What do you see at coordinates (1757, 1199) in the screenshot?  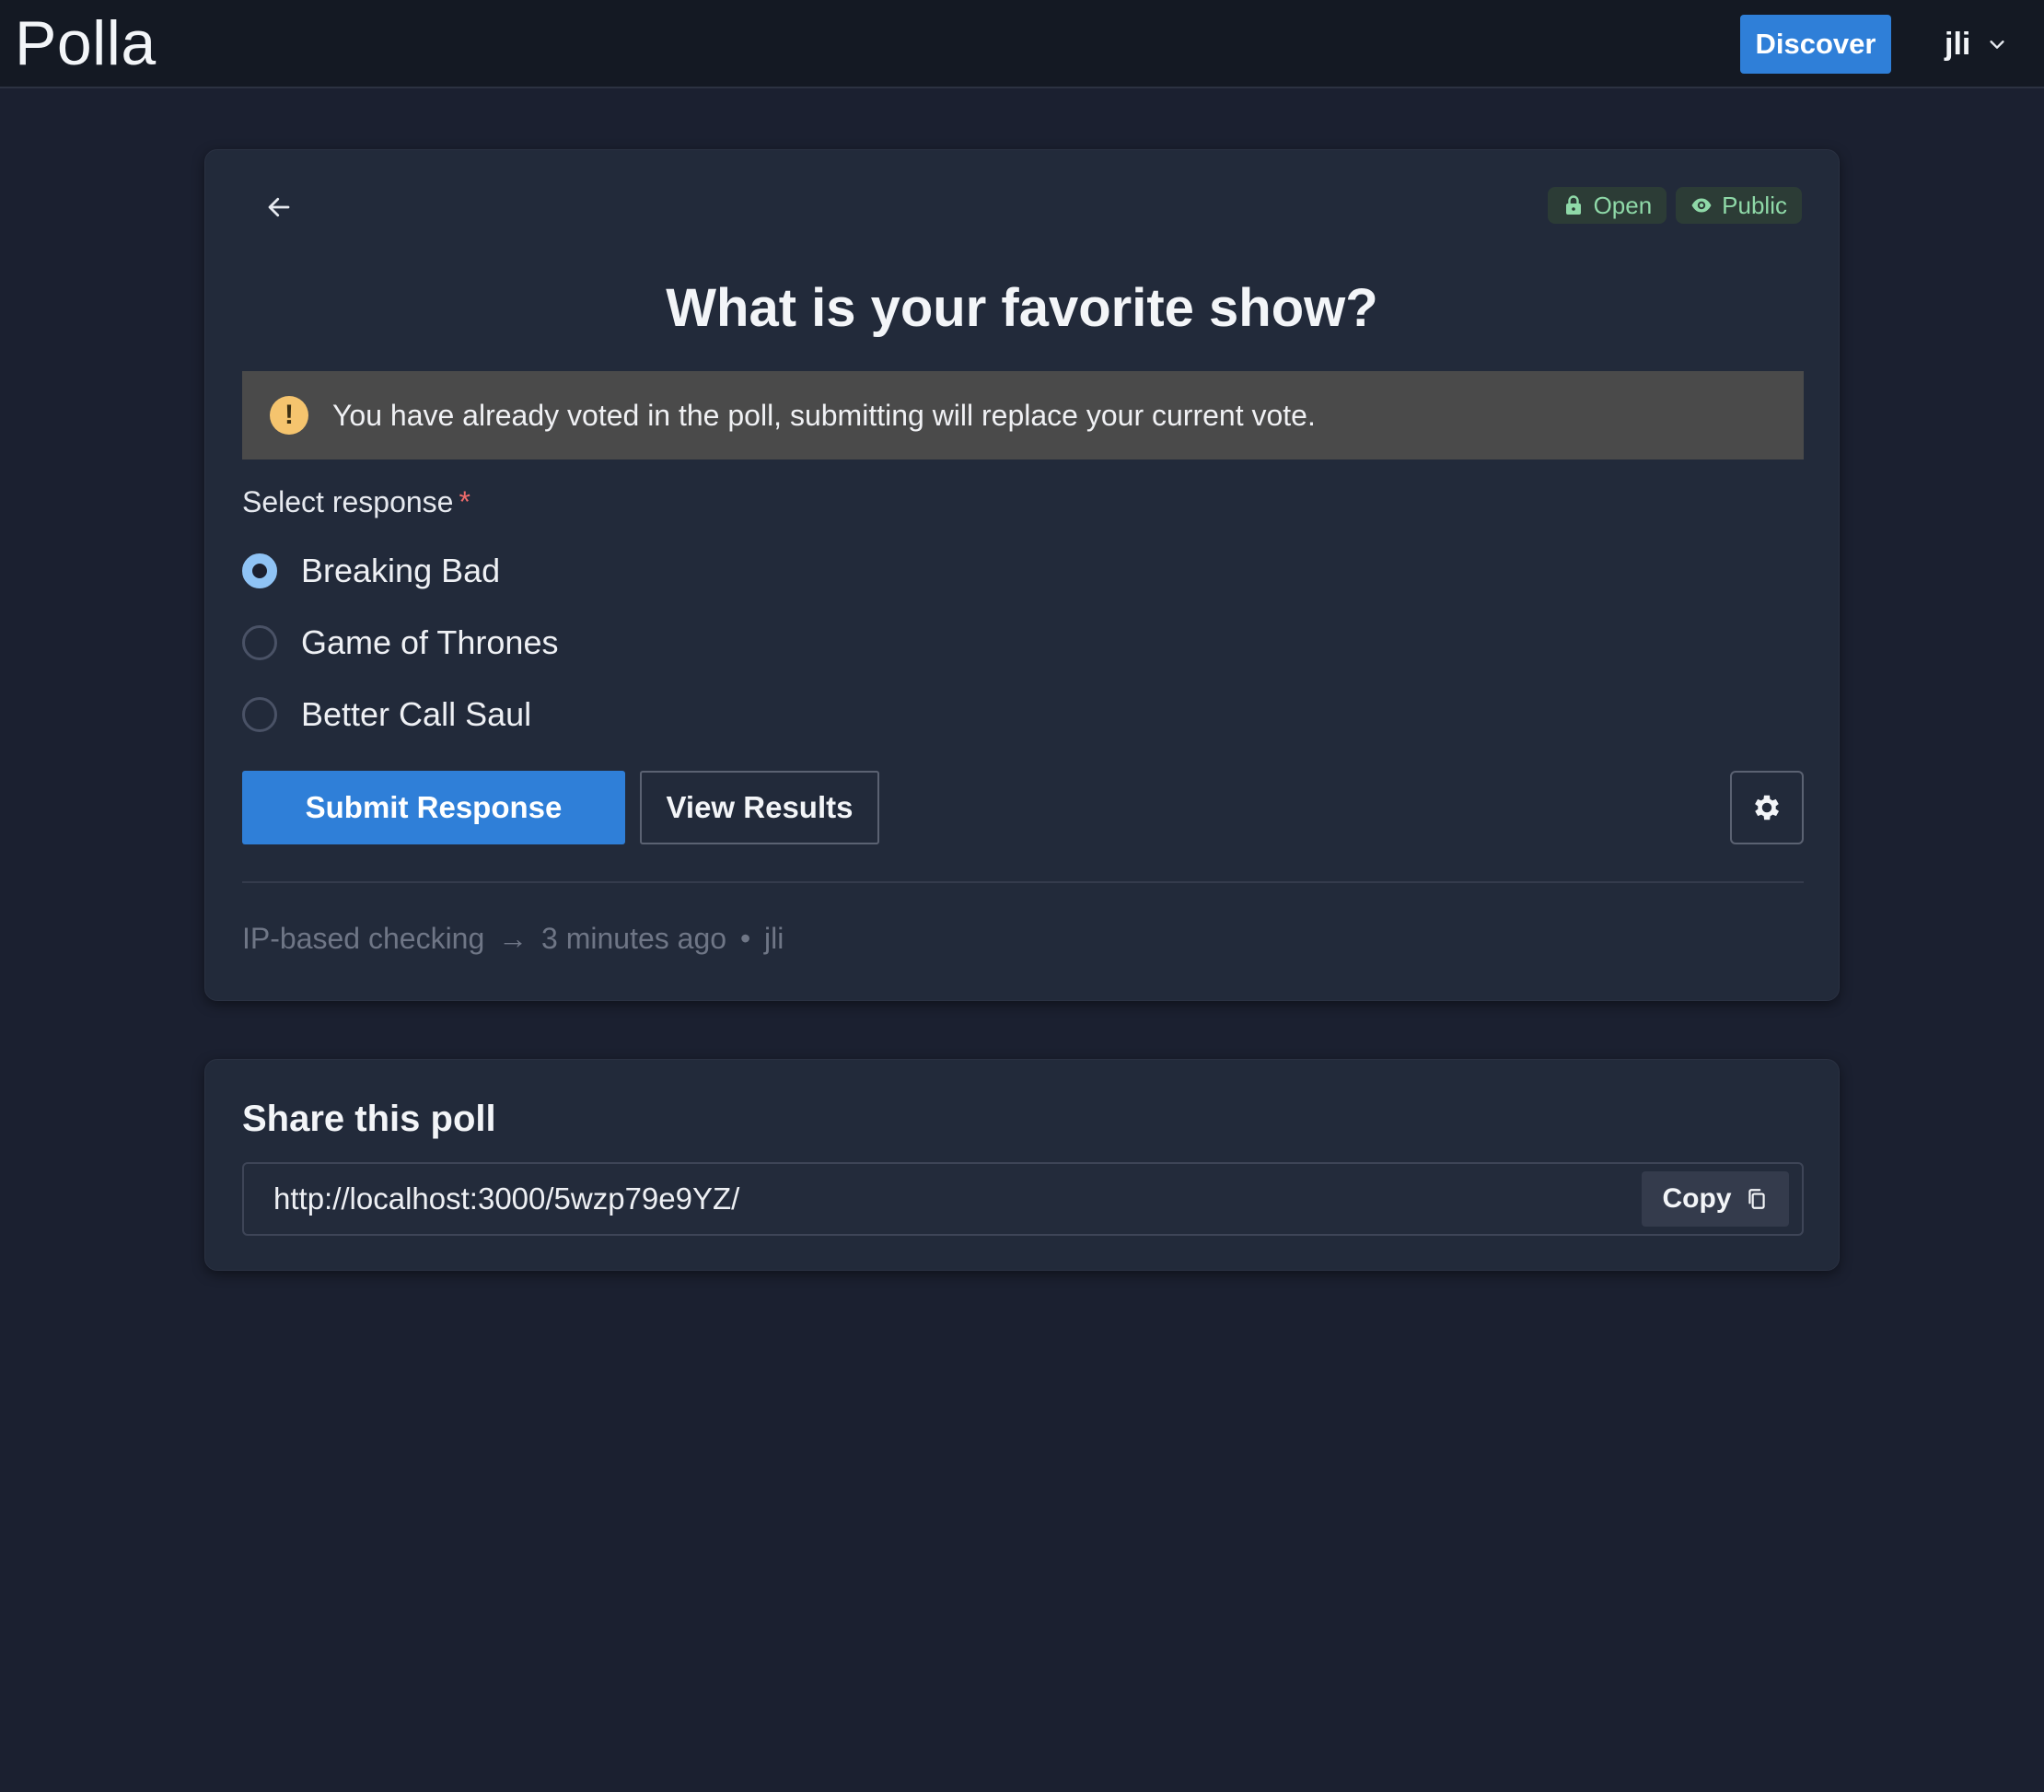 I see `copy-icon` at bounding box center [1757, 1199].